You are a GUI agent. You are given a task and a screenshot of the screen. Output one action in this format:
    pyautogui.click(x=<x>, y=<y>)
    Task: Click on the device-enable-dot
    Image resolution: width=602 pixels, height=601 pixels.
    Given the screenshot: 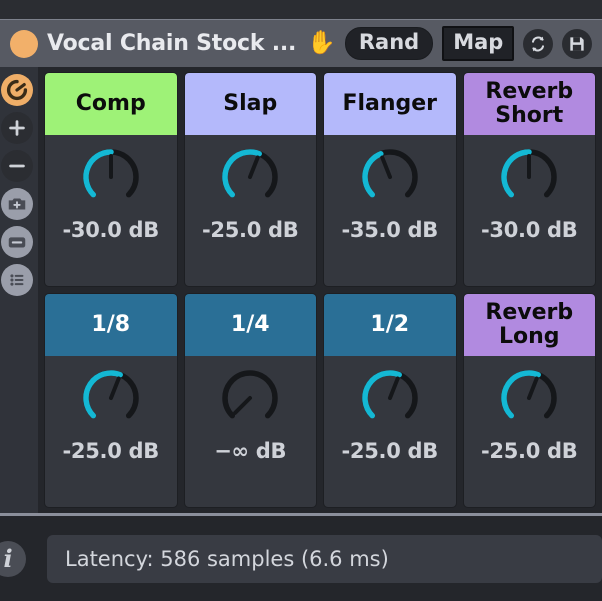 What is the action you would take?
    pyautogui.click(x=24, y=43)
    